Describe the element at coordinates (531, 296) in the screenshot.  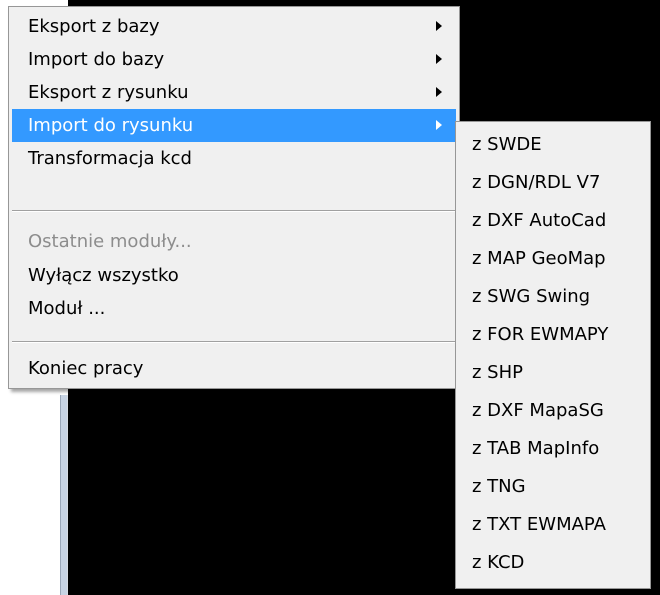
I see `menu-item-label: z SWG Swing` at that location.